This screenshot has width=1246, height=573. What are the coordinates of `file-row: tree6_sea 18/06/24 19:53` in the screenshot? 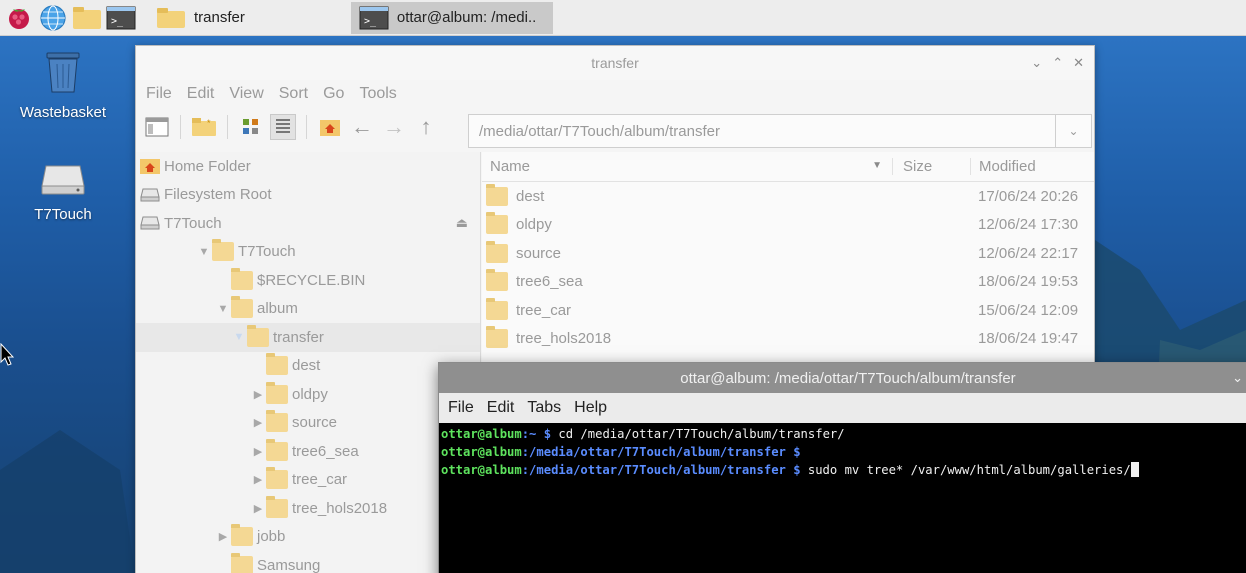 It's located at (788, 282).